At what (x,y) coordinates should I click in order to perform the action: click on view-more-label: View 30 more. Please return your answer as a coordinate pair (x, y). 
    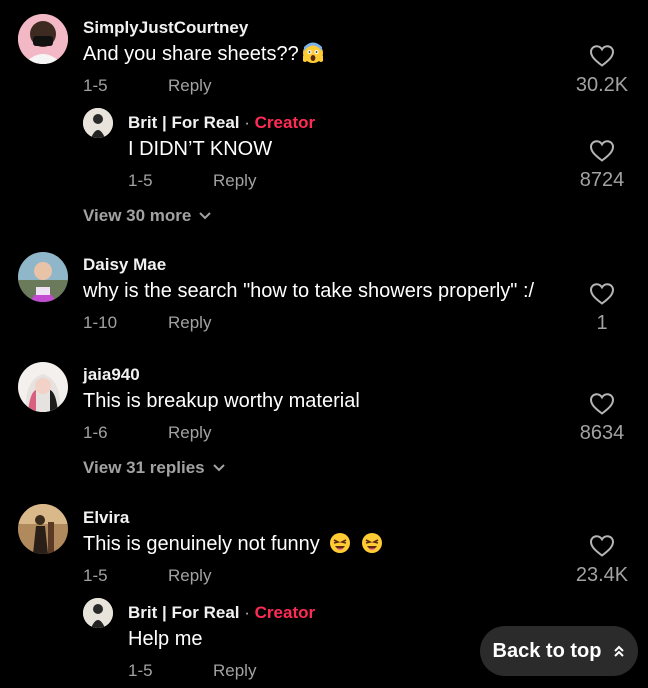
    Looking at the image, I should click on (137, 215).